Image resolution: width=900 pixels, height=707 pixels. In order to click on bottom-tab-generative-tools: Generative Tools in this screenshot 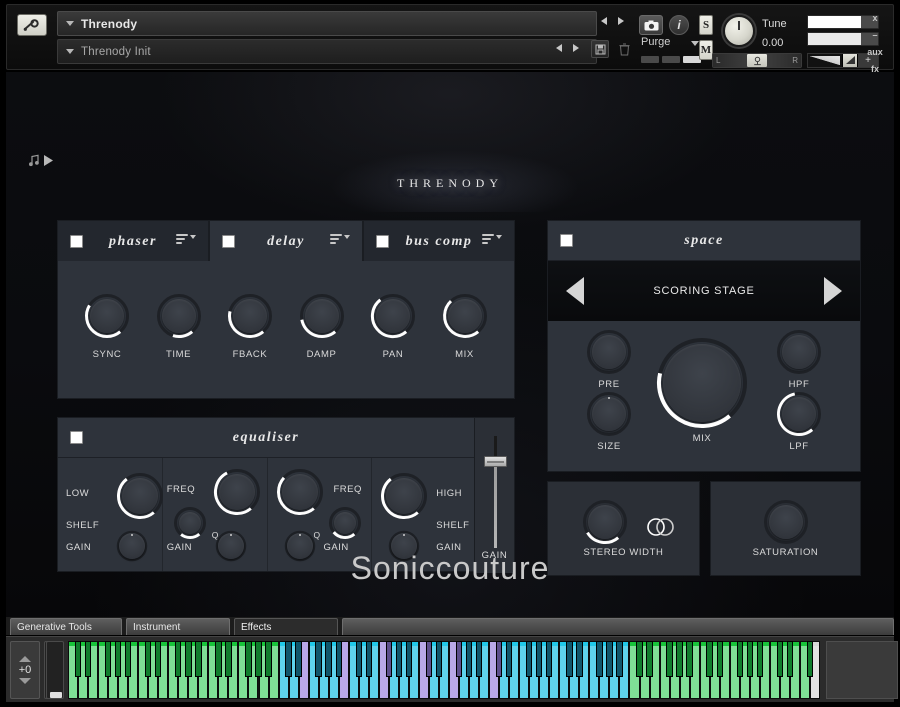, I will do `click(66, 626)`.